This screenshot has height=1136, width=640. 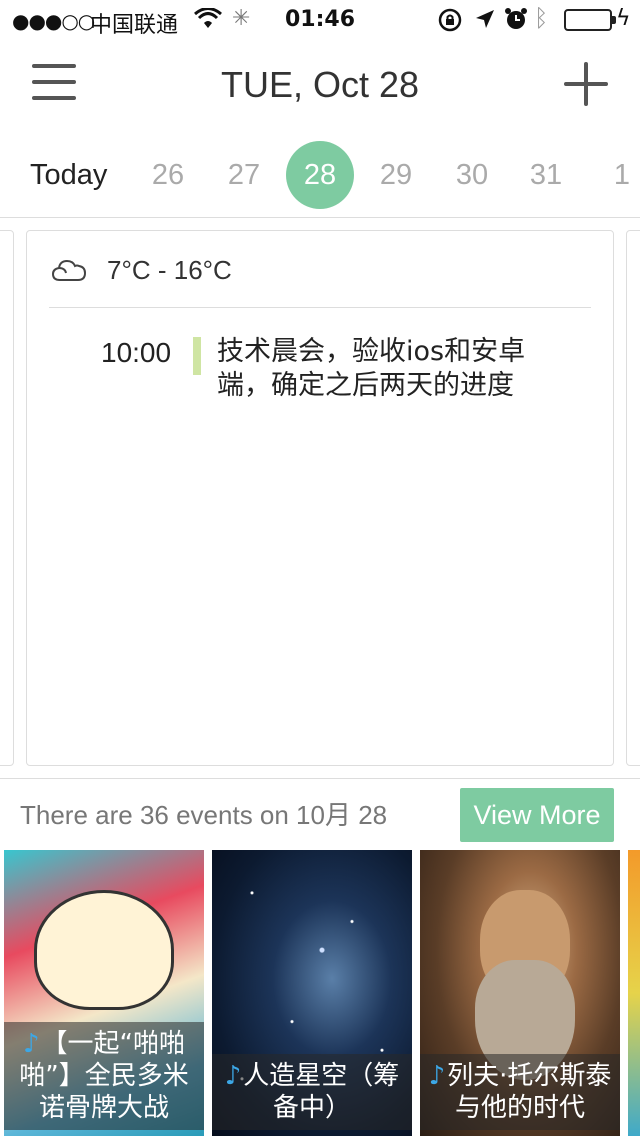 I want to click on thumbnail-caption: ♪列夫·托尔斯泰与他的时代, so click(x=520, y=1092).